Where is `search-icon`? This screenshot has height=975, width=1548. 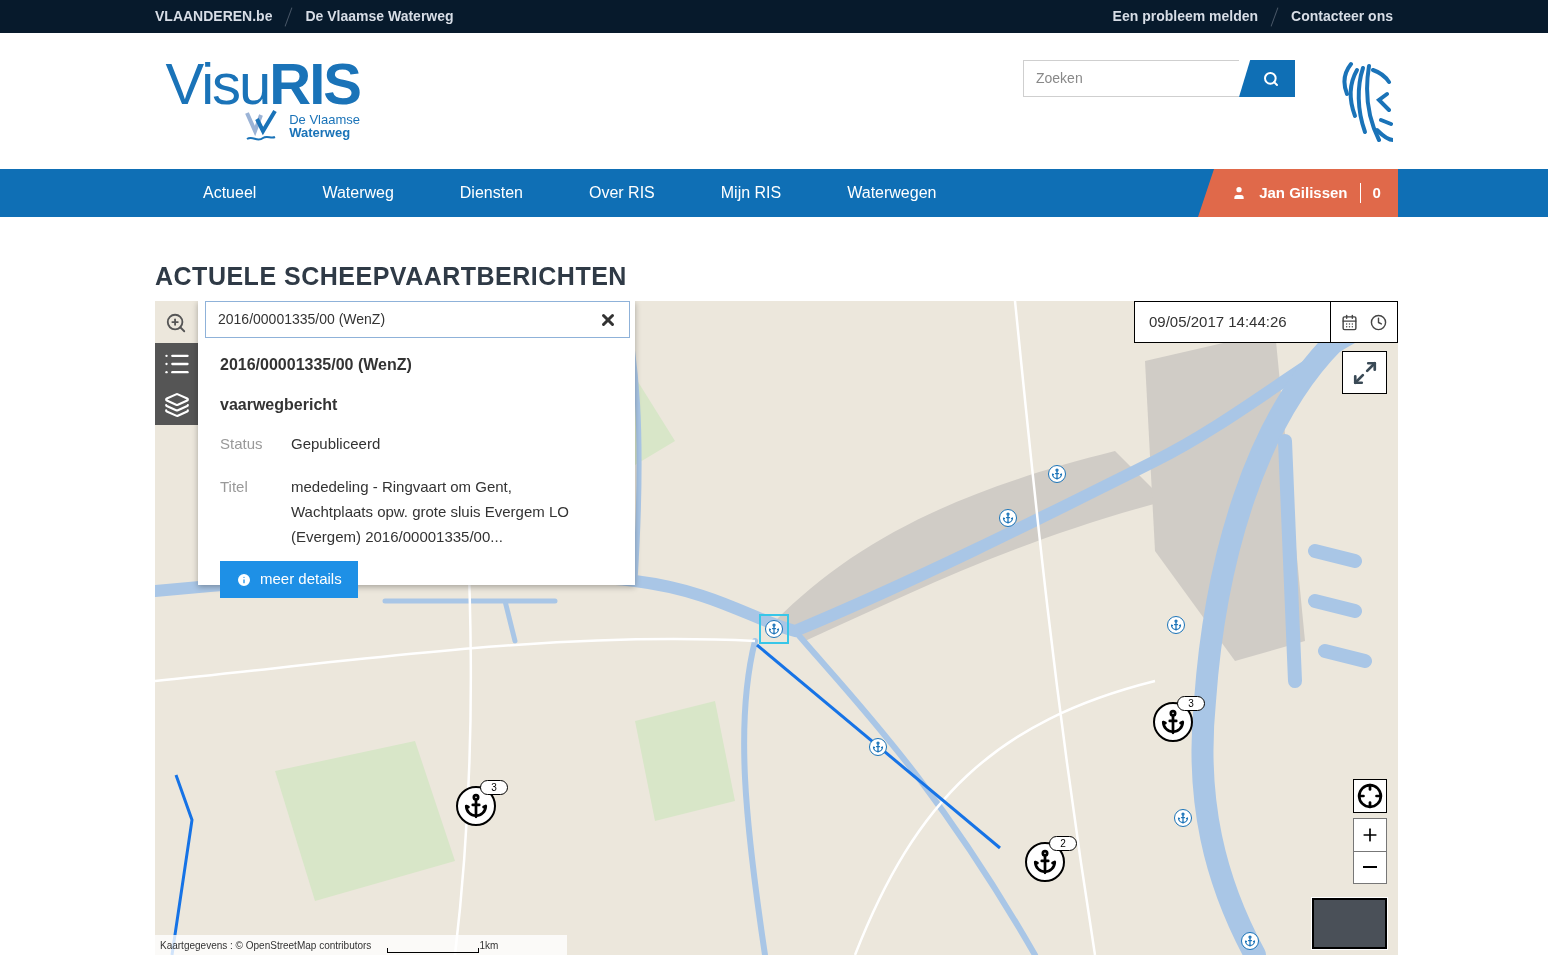
search-icon is located at coordinates (1271, 78).